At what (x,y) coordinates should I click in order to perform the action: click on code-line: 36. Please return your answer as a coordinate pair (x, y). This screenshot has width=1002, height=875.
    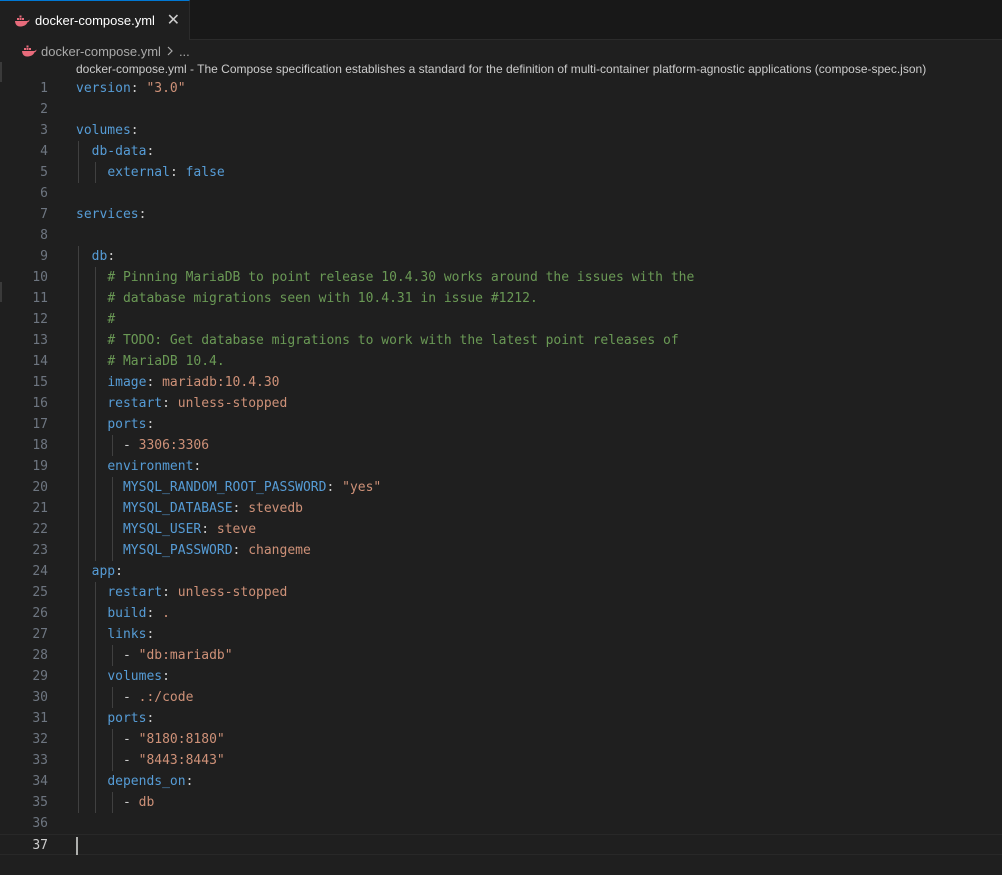
    Looking at the image, I should click on (501, 823).